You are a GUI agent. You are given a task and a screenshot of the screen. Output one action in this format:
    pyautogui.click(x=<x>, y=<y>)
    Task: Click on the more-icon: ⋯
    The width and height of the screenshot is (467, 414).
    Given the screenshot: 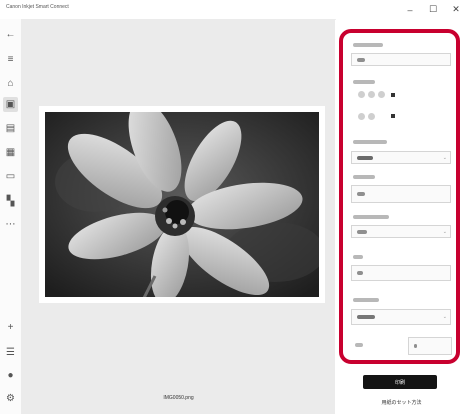 What is the action you would take?
    pyautogui.click(x=10, y=224)
    